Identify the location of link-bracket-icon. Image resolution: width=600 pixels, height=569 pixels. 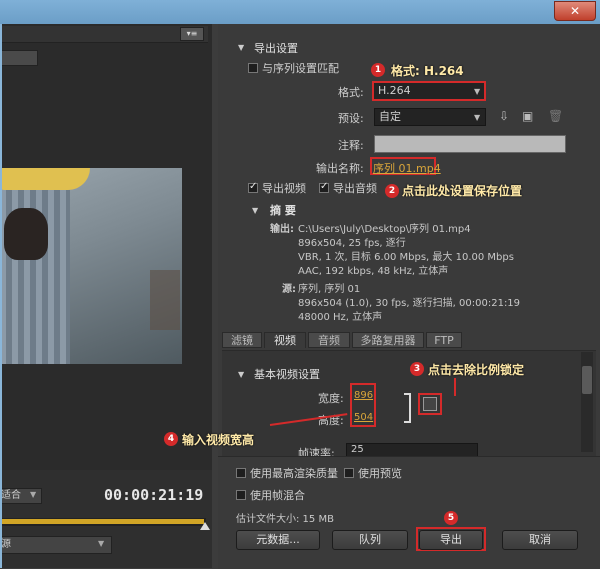
(407, 408).